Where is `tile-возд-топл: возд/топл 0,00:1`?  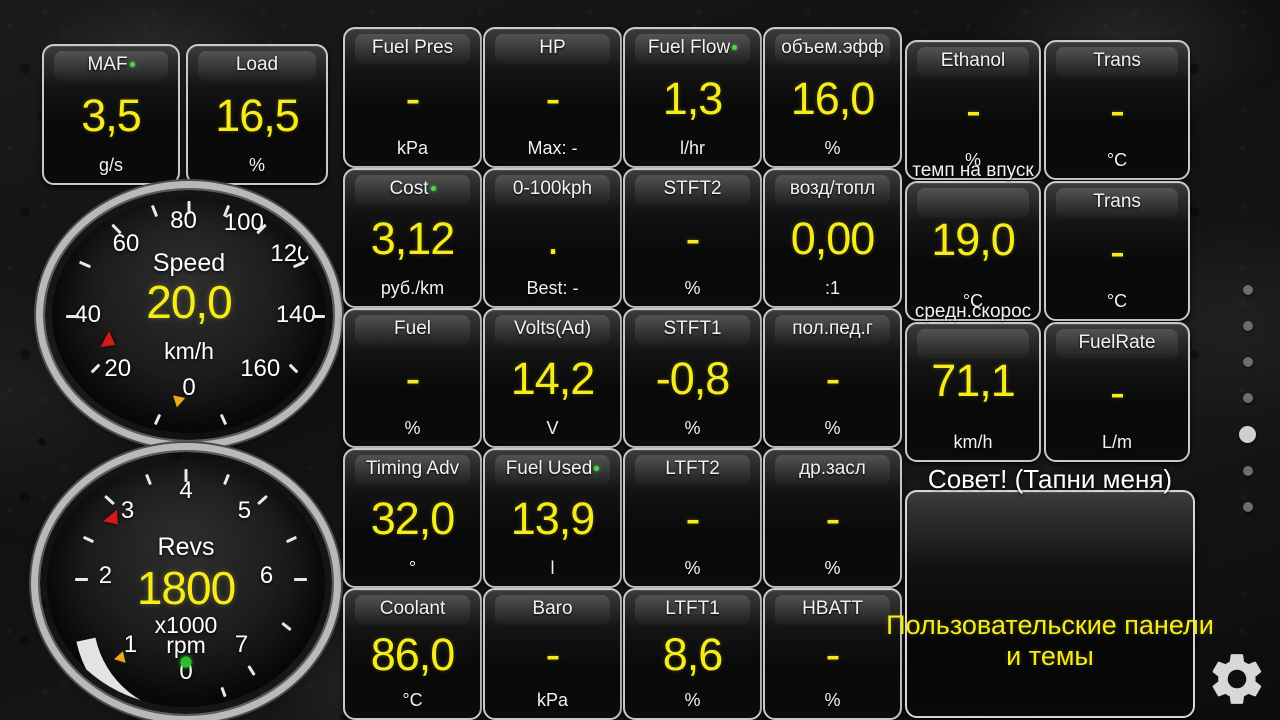 tile-возд-топл: возд/топл 0,00:1 is located at coordinates (832, 238).